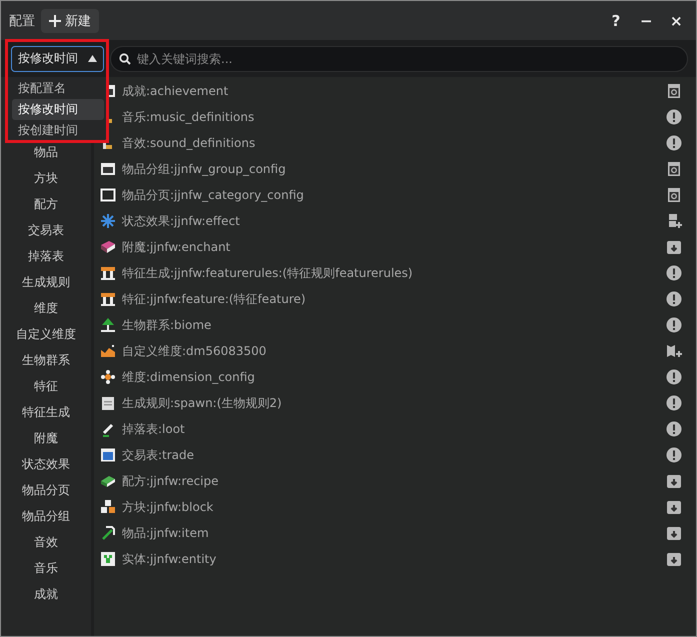 This screenshot has width=697, height=637. What do you see at coordinates (46, 360) in the screenshot?
I see `sidebar-item: 生物群系` at bounding box center [46, 360].